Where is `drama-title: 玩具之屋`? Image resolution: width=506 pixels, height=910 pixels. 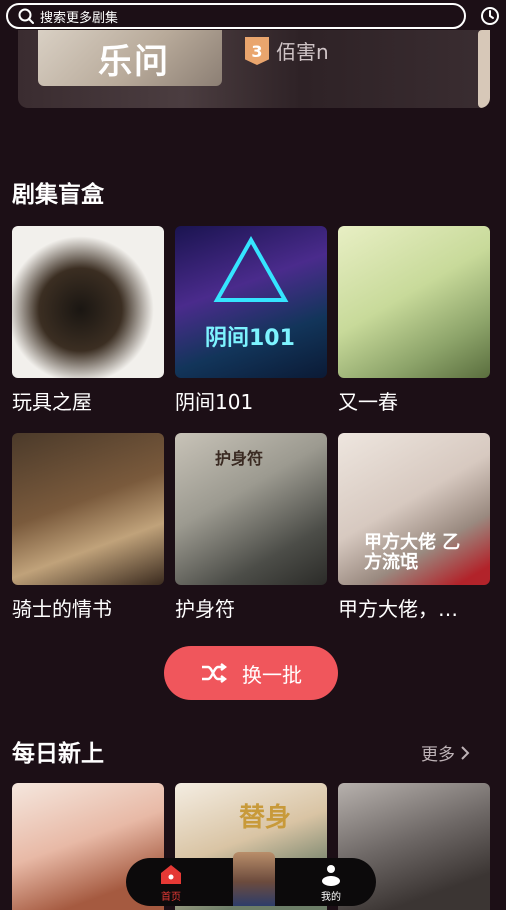 drama-title: 玩具之屋 is located at coordinates (52, 402).